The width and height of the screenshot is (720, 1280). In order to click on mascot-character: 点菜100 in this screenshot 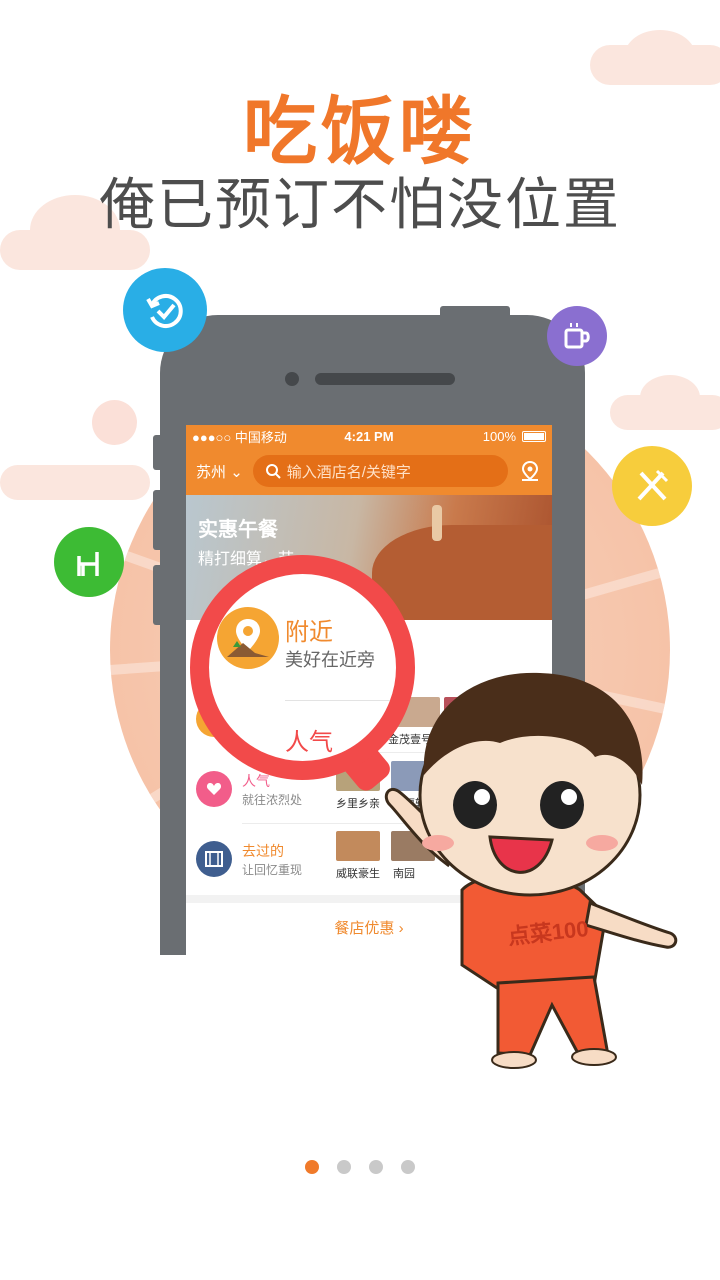, I will do `click(531, 870)`.